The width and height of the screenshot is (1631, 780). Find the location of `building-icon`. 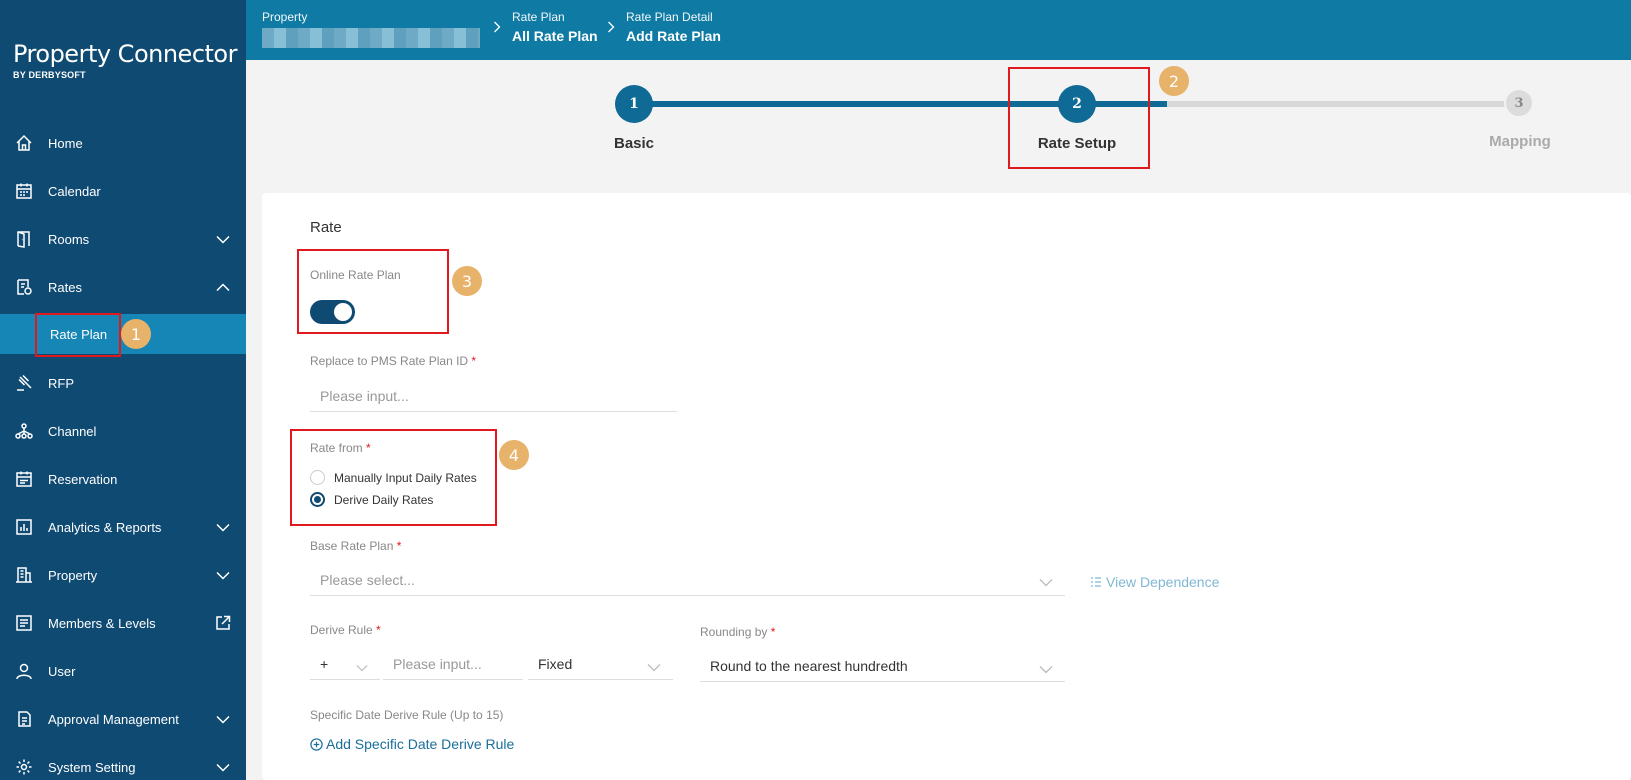

building-icon is located at coordinates (24, 575).